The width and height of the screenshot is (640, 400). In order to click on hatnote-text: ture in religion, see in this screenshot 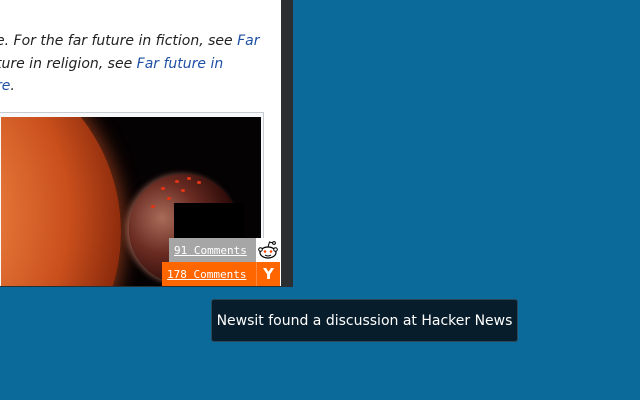, I will do `click(68, 63)`.